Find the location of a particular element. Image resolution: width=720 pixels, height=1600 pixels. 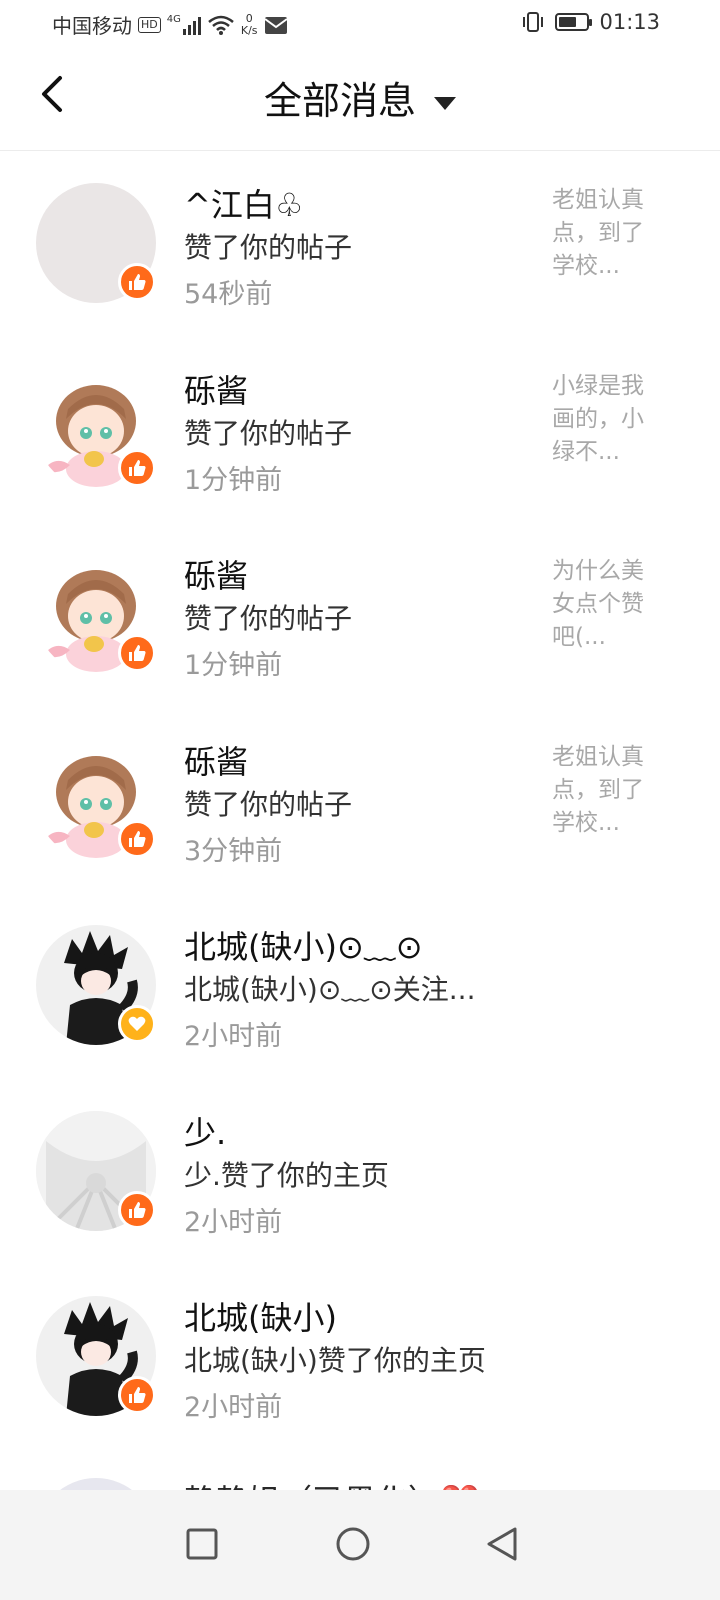

net-speed-unit: K/s is located at coordinates (249, 30).